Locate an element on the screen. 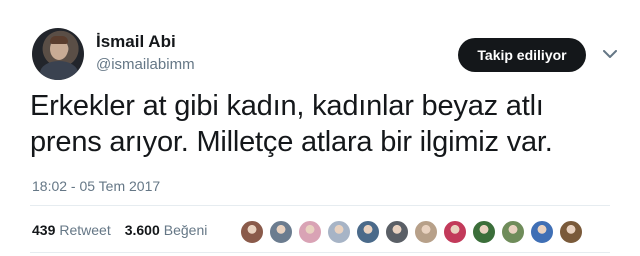 Image resolution: width=640 pixels, height=256 pixels. avatar-shoulders is located at coordinates (59, 70).